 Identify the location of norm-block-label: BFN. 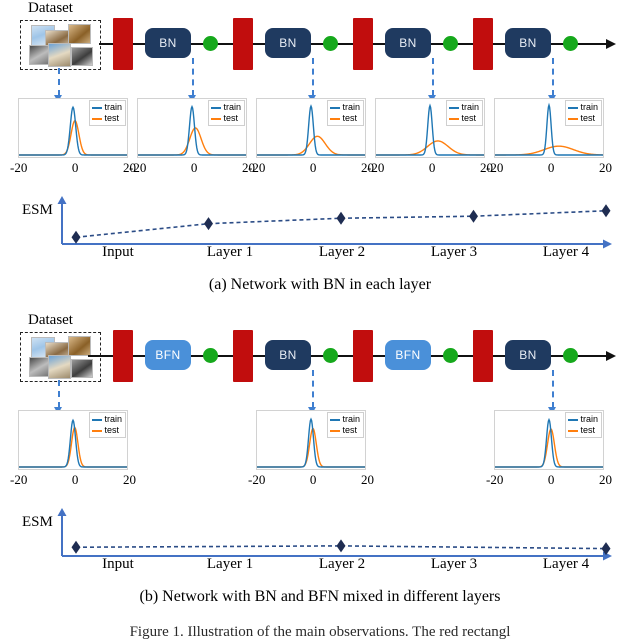
(408, 355).